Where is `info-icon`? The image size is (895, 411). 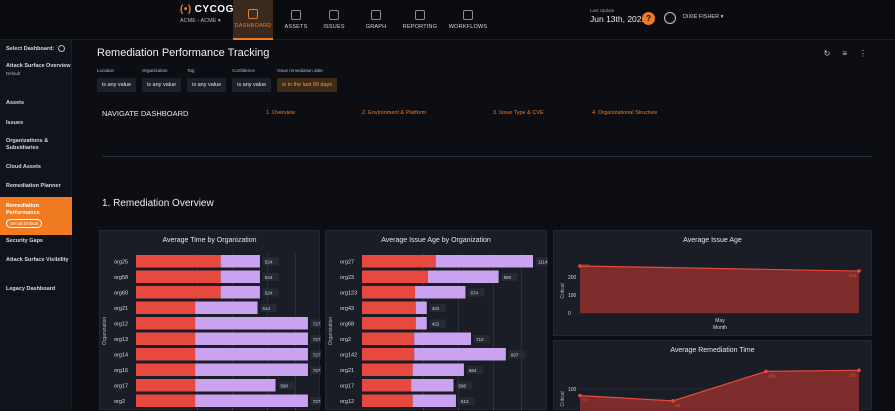
info-icon is located at coordinates (62, 48).